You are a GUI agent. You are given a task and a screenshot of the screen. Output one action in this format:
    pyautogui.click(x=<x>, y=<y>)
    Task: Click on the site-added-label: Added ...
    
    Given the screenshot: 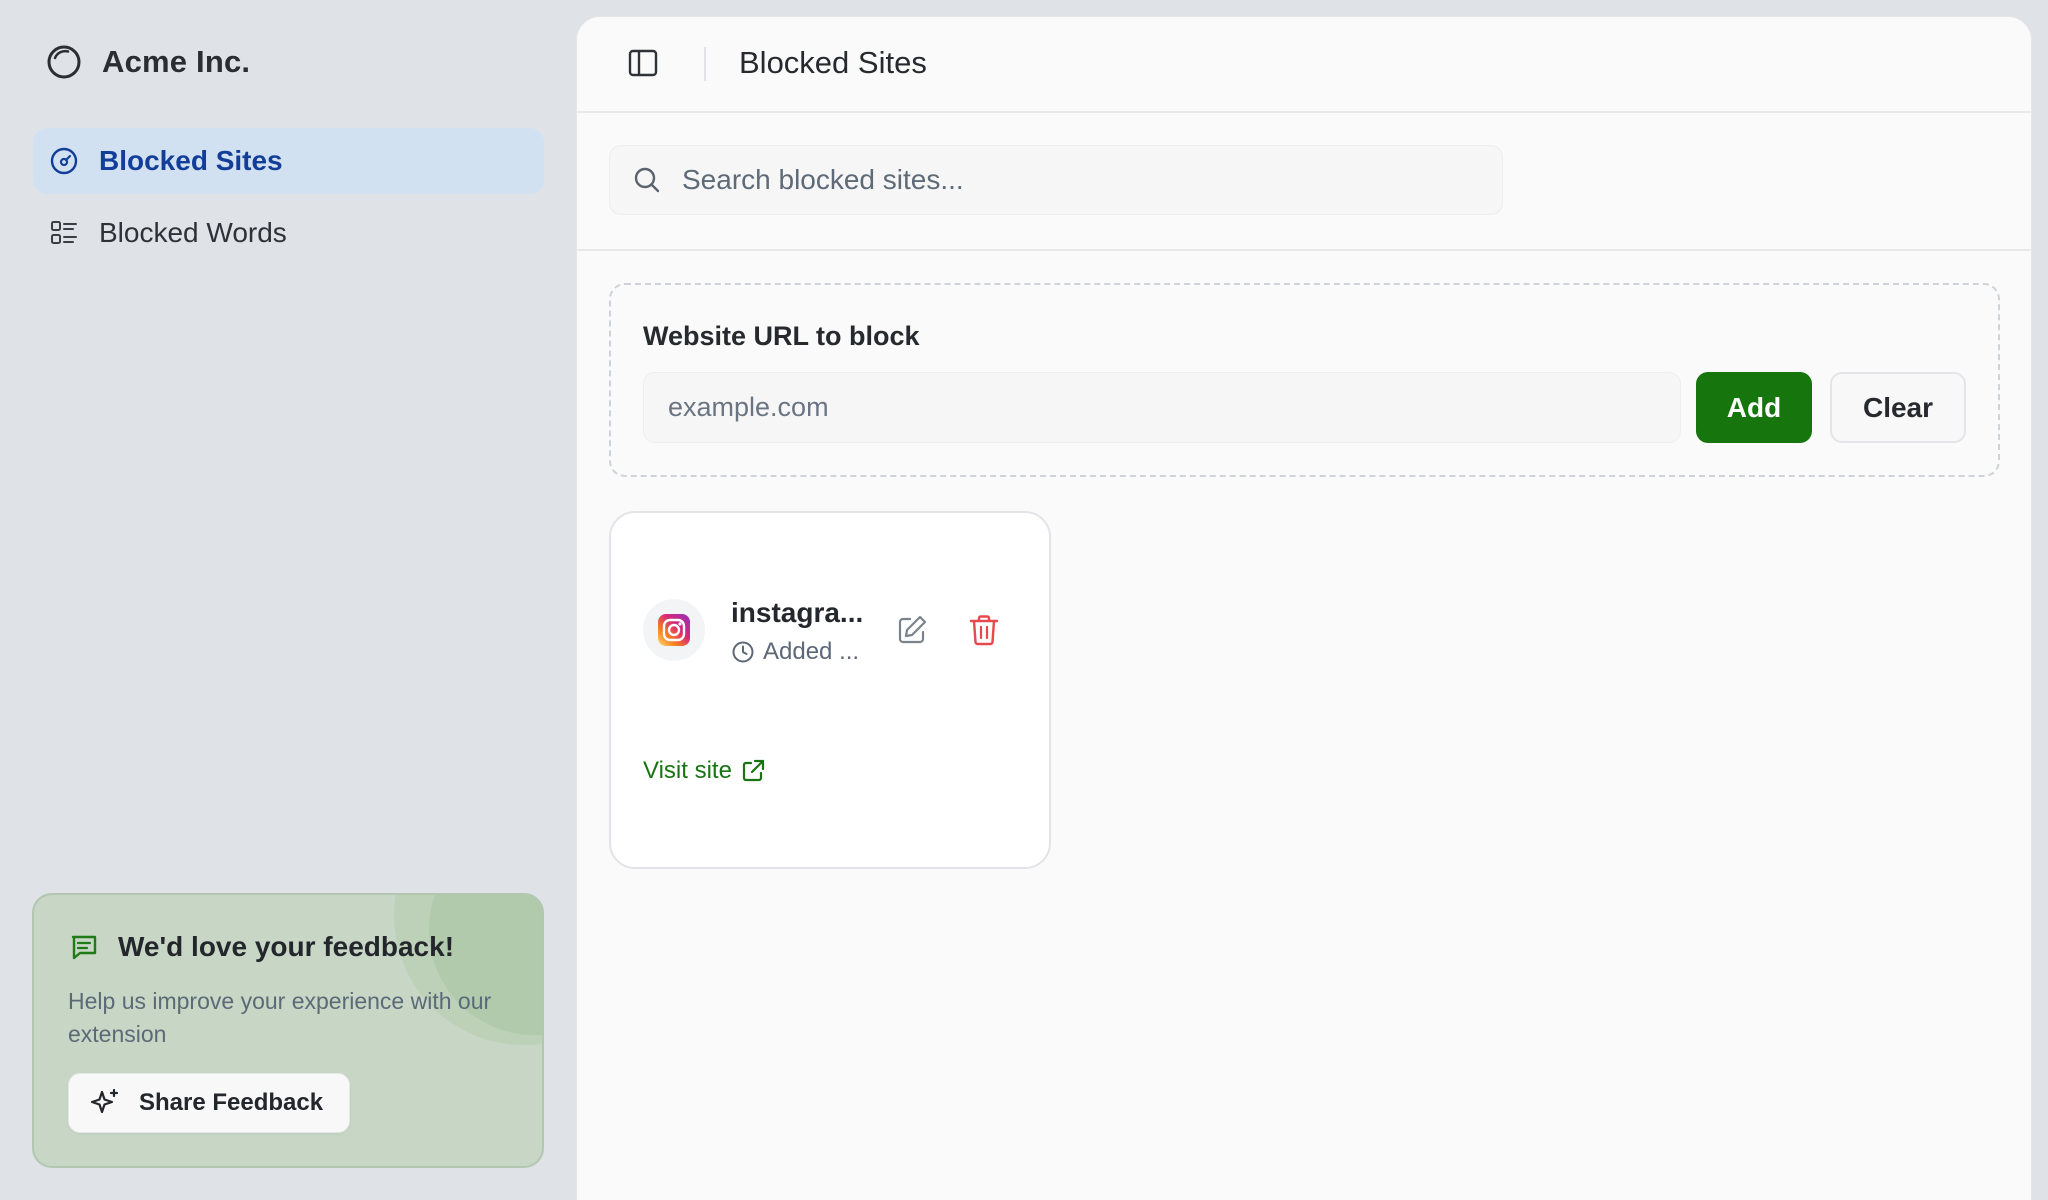 What is the action you would take?
    pyautogui.click(x=811, y=651)
    